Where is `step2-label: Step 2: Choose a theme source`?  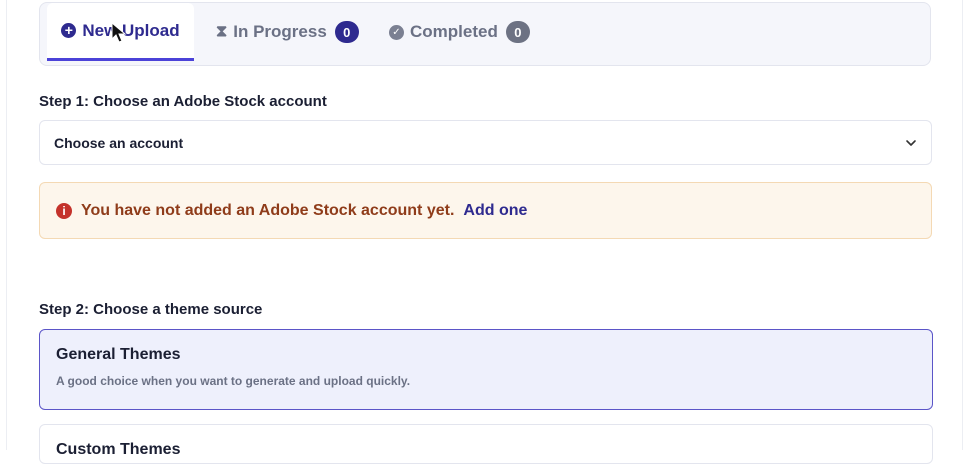
step2-label: Step 2: Choose a theme source is located at coordinates (151, 309).